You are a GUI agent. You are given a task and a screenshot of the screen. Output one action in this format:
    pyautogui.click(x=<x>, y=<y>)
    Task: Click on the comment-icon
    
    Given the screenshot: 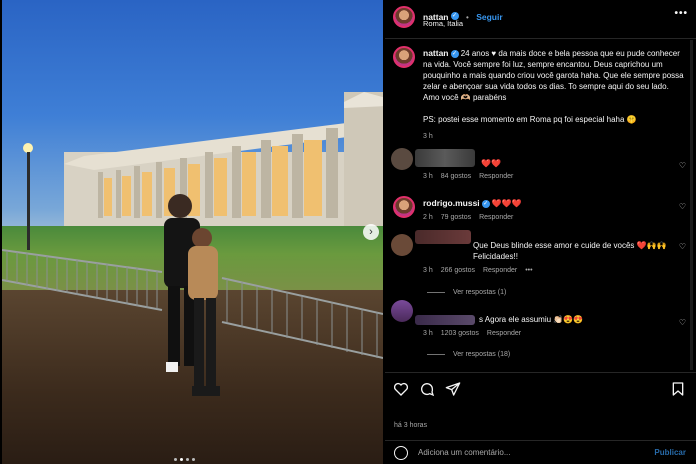 What is the action you would take?
    pyautogui.click(x=427, y=389)
    